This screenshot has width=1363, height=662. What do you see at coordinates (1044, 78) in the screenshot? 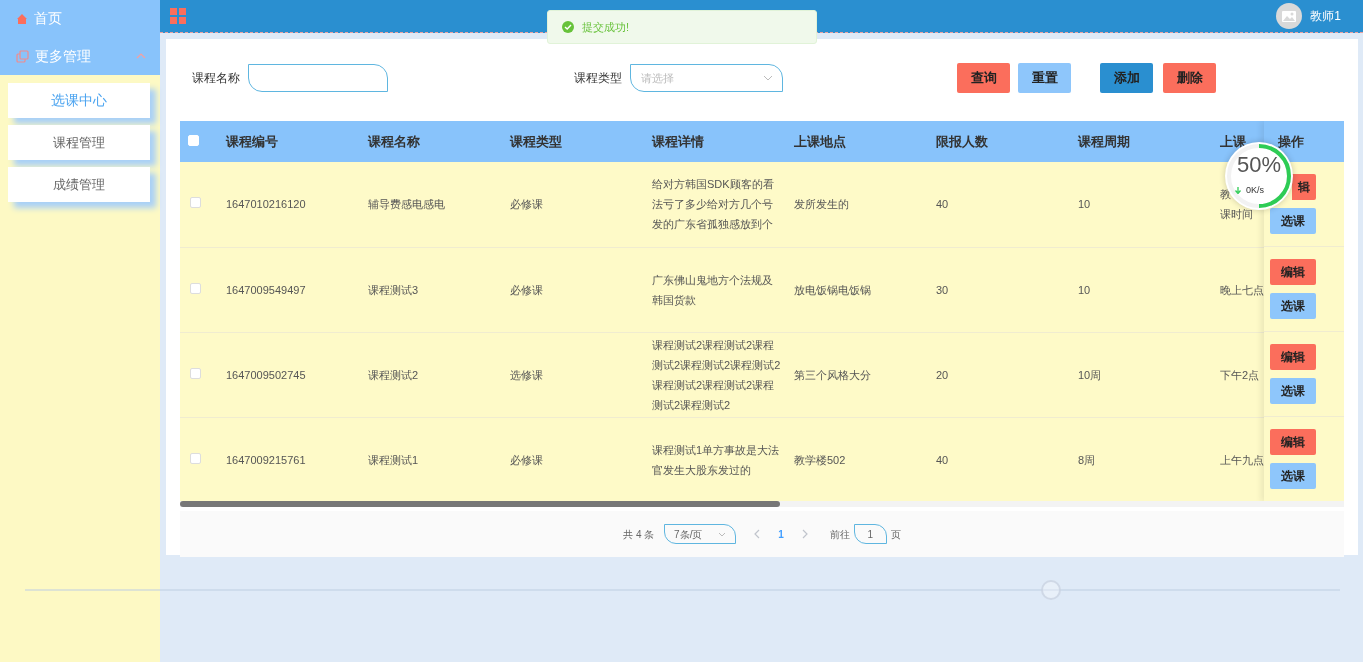
I see `action-button: 重置` at bounding box center [1044, 78].